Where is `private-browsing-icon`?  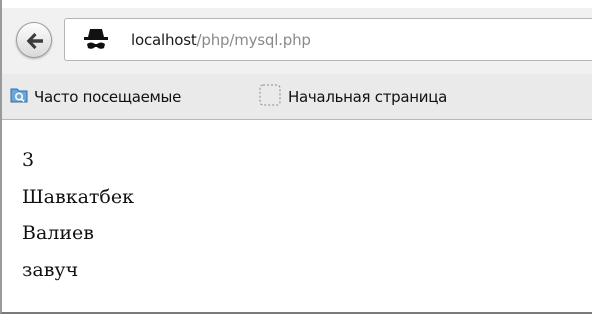 private-browsing-icon is located at coordinates (96, 39).